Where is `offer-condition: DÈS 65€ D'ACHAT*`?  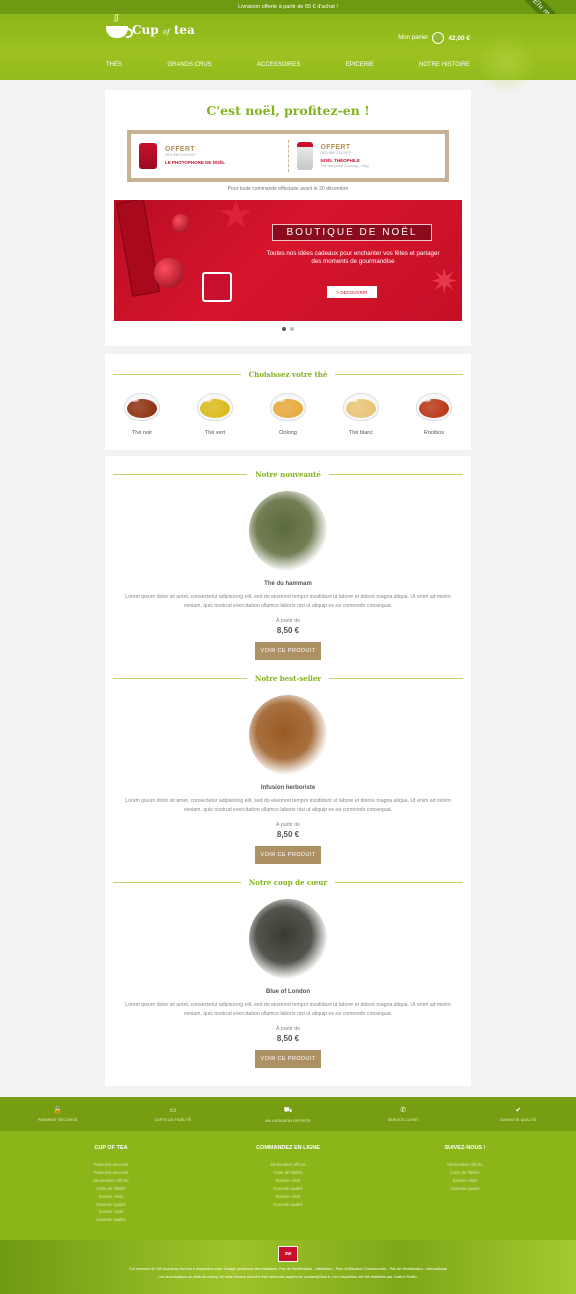 offer-condition: DÈS 65€ D'ACHAT* is located at coordinates (181, 155).